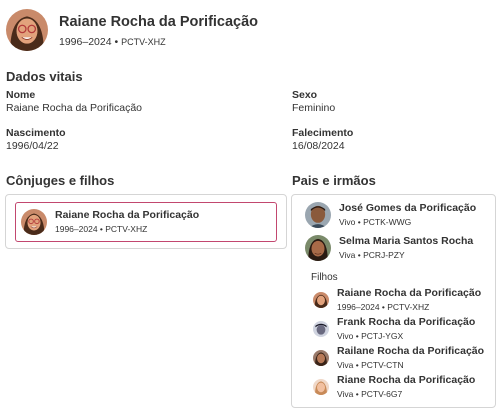 The width and height of the screenshot is (500, 416). I want to click on child-meta: Viva • PCTV-6G7, so click(370, 394).